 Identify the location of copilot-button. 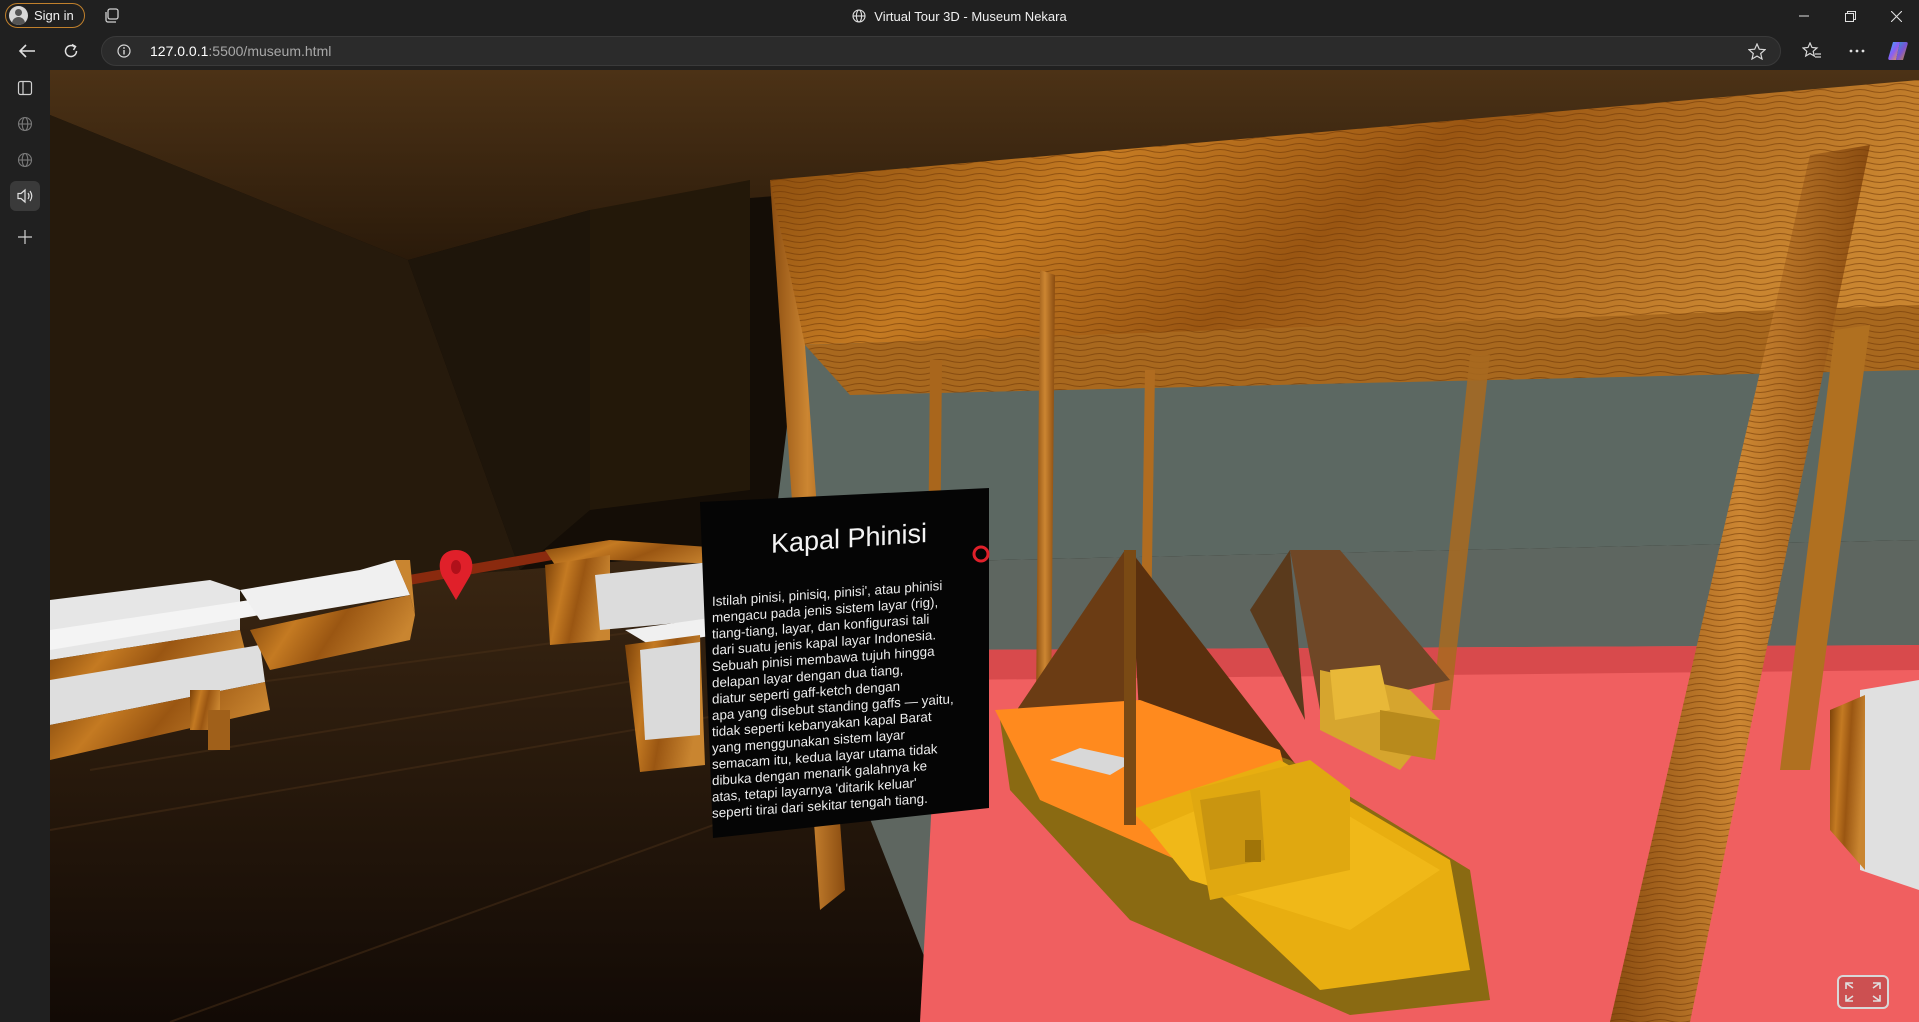
(1898, 51).